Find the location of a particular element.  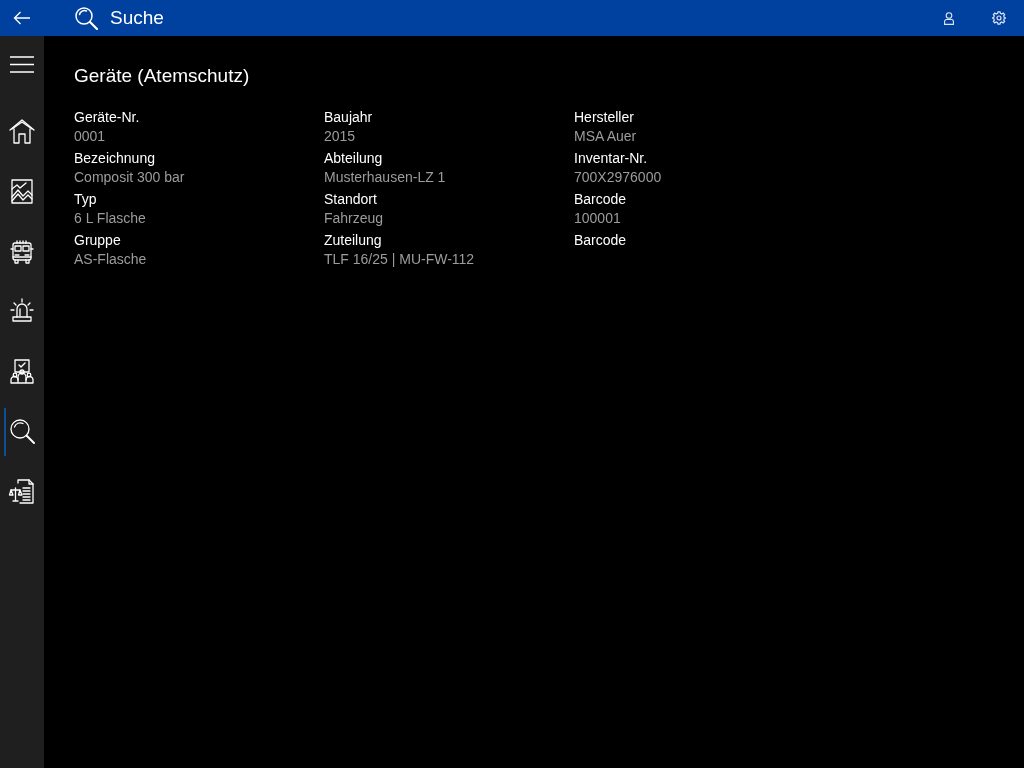

field-label: Hersteller is located at coordinates (604, 117).